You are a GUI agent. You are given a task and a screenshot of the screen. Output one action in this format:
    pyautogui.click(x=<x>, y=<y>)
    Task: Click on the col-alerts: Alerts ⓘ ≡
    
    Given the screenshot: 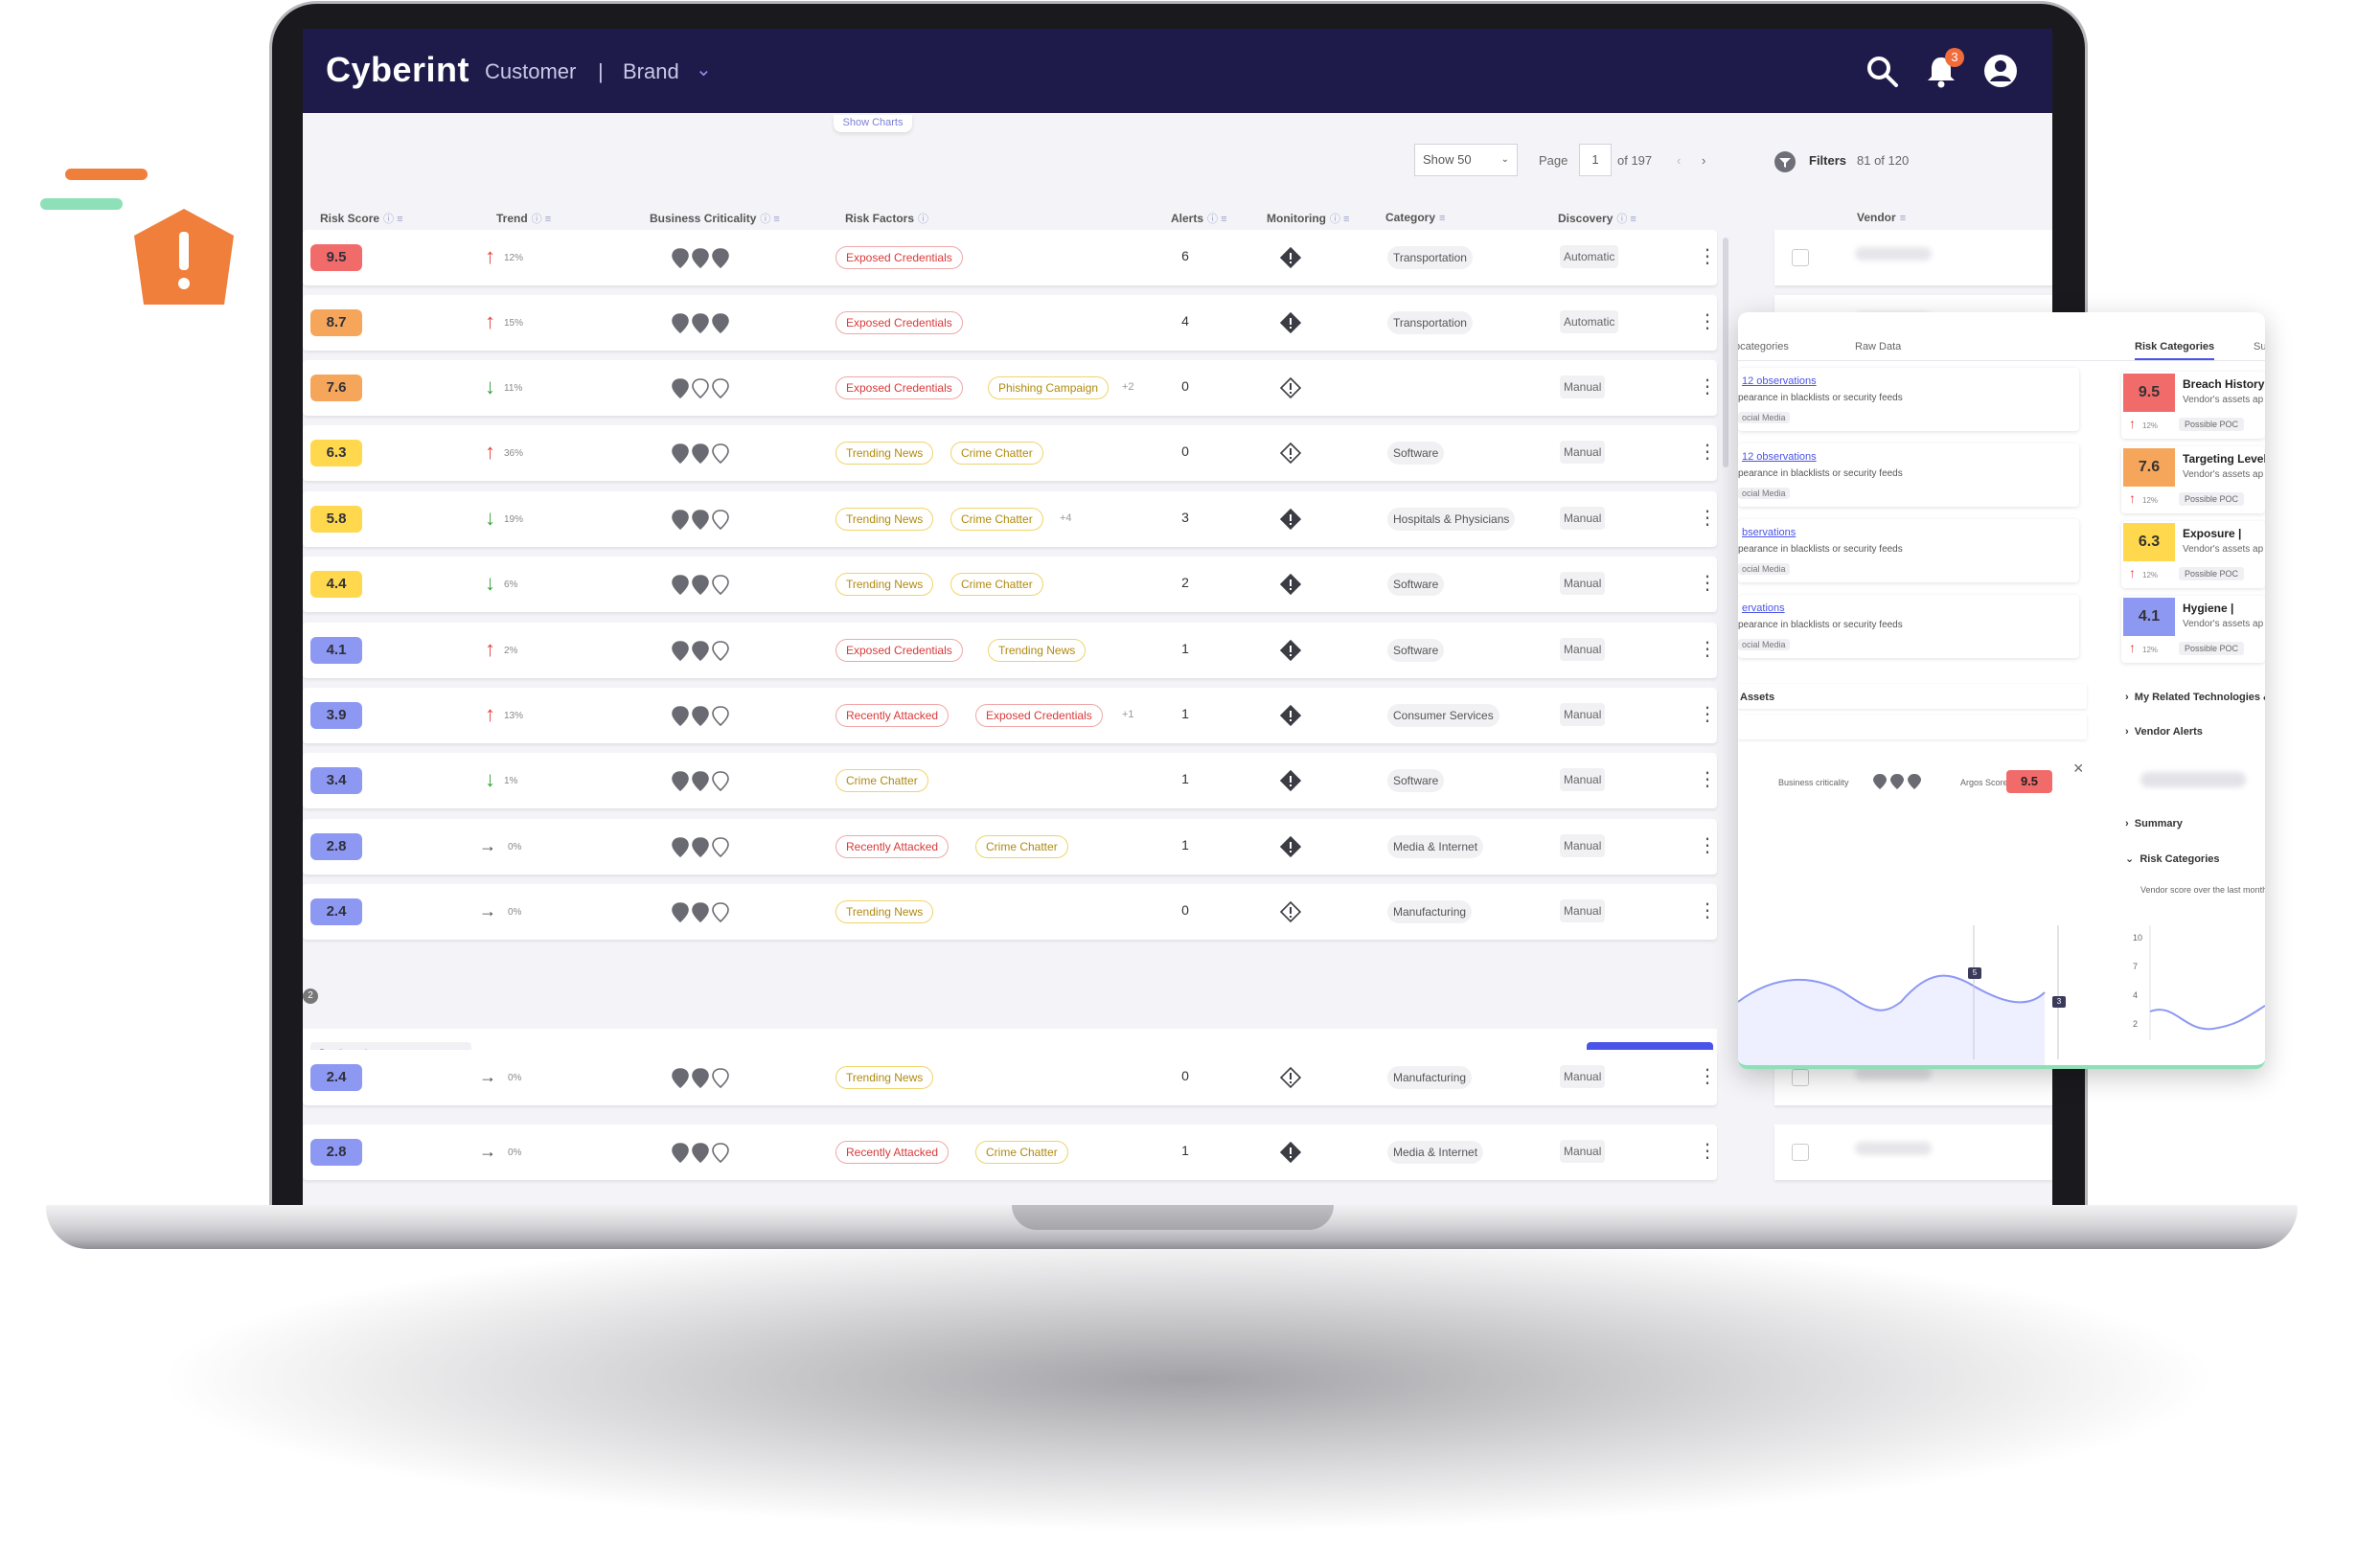 What is the action you would take?
    pyautogui.click(x=1199, y=218)
    